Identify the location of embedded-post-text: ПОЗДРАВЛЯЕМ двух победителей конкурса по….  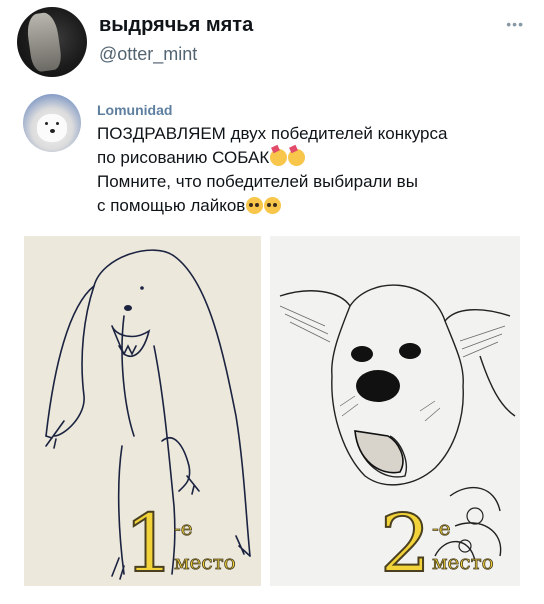
(312, 170).